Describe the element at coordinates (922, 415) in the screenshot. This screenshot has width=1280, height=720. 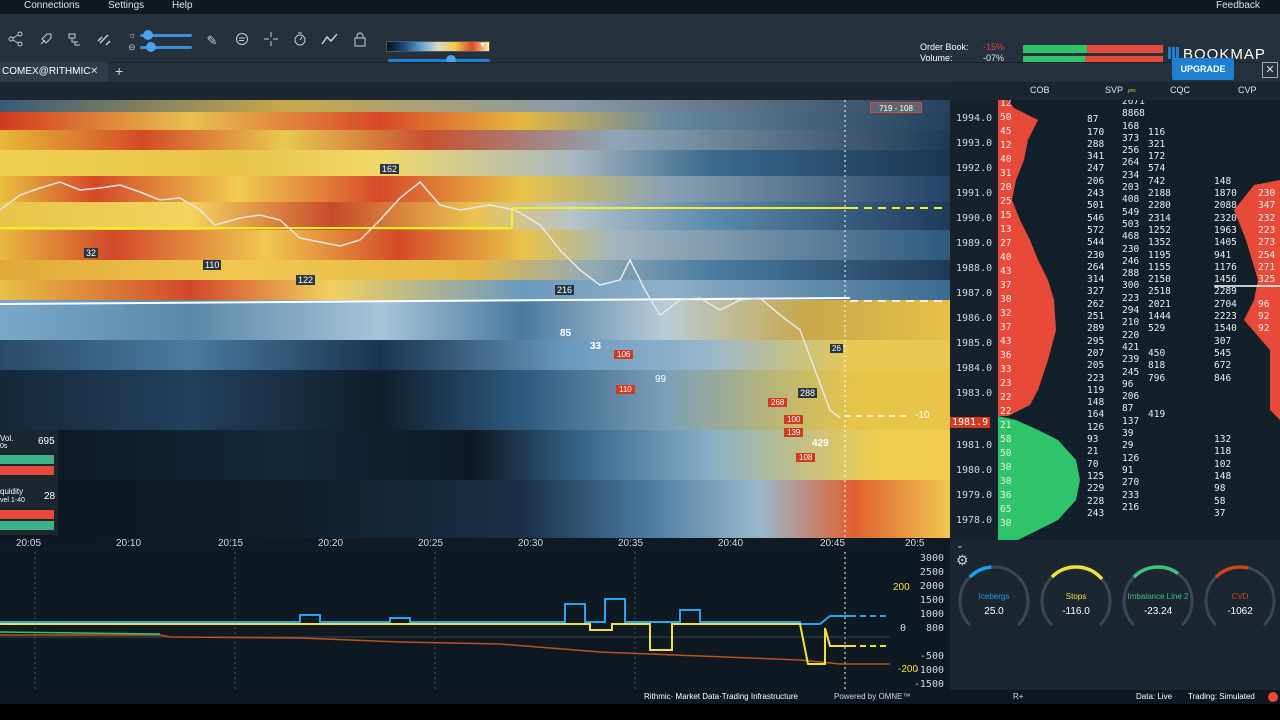
I see `marker-last-size: -10` at that location.